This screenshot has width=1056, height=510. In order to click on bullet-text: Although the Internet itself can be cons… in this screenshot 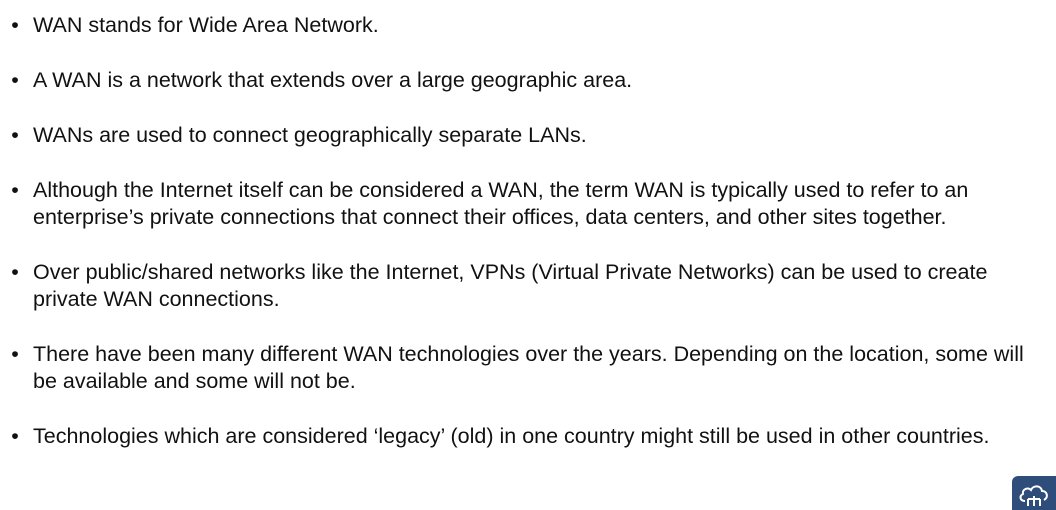, I will do `click(501, 203)`.